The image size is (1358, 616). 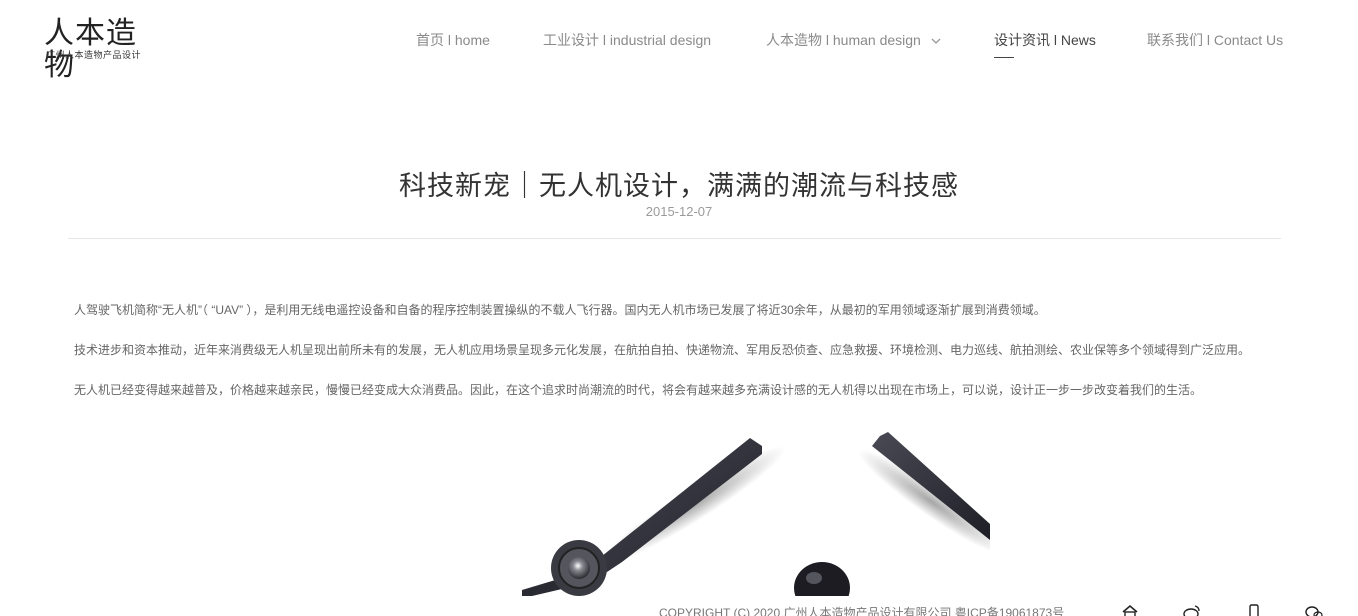 I want to click on nav-item-human-design: 人本造物 l human design, so click(x=853, y=40).